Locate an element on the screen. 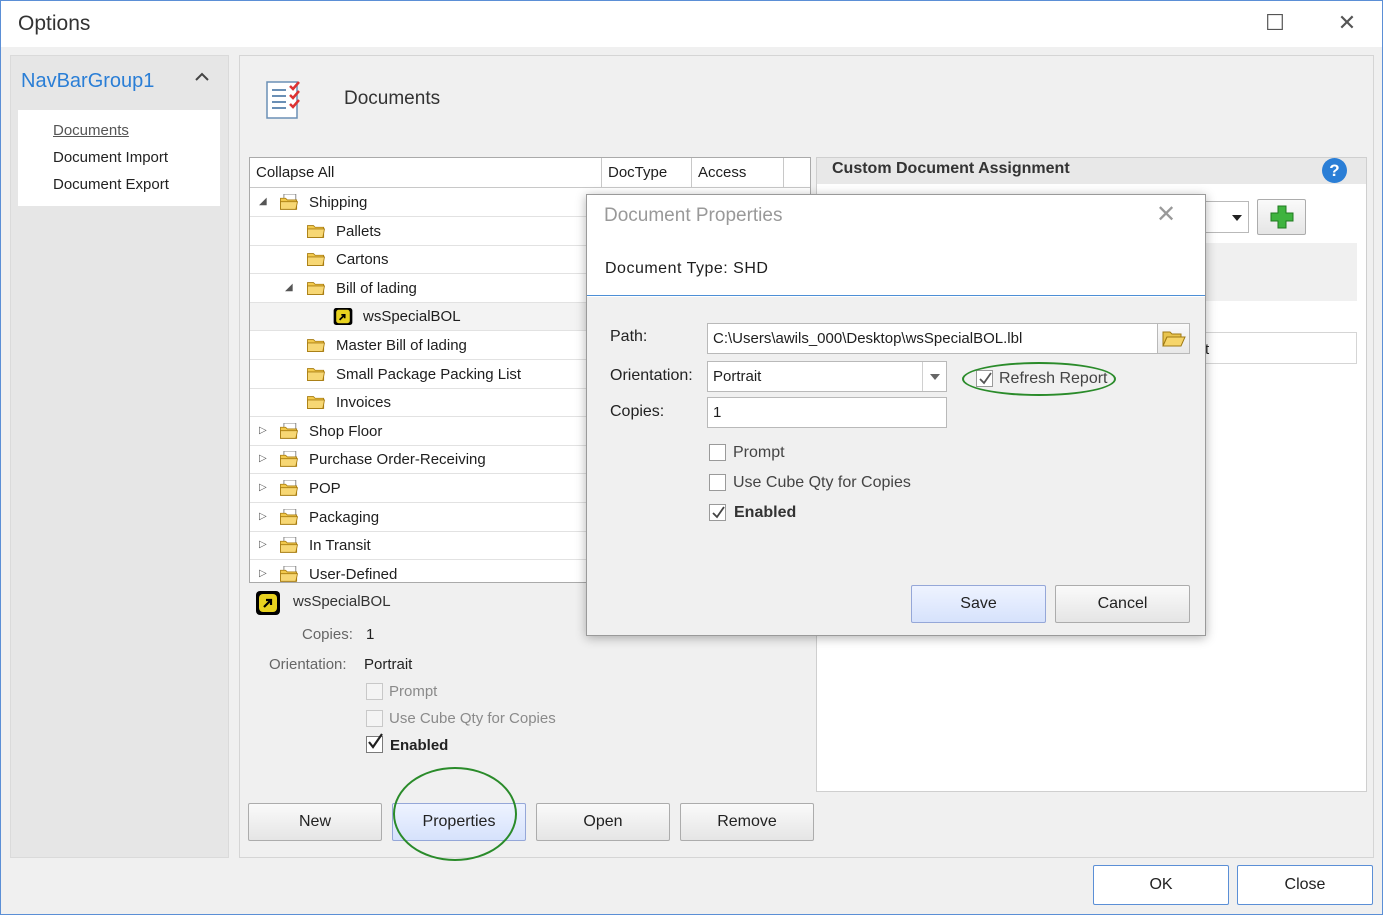 The image size is (1383, 915). detail-use-cube-label: Use Cube Qty for Copies is located at coordinates (472, 718).